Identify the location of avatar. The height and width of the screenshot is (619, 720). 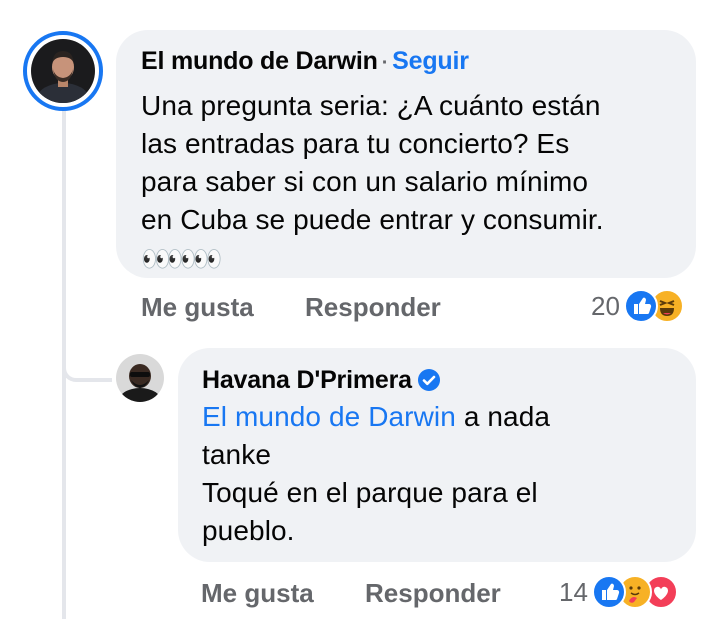
(63, 71).